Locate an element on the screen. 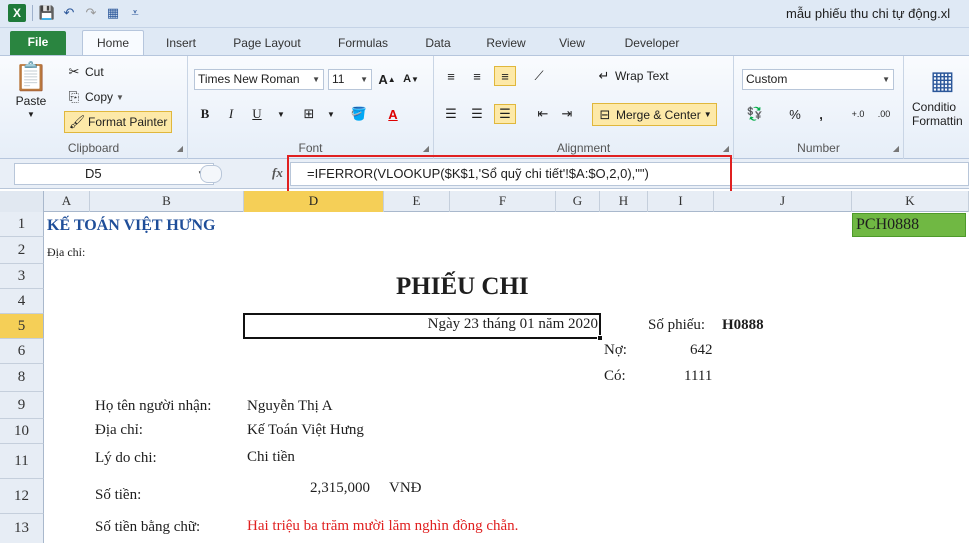  wrap-text-button: ↵ Wrap Text is located at coordinates (632, 76).